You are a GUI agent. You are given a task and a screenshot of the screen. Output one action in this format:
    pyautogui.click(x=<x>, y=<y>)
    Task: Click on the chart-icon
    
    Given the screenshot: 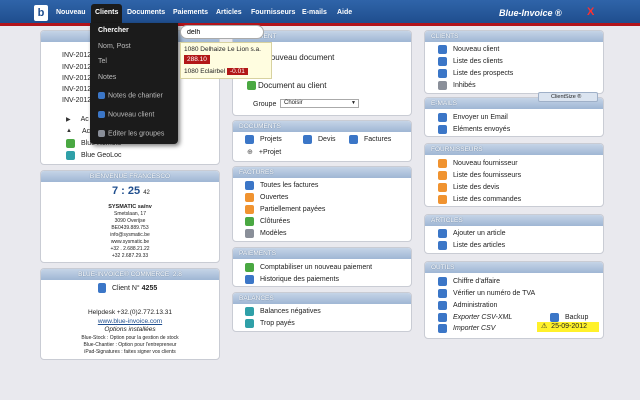 What is the action you would take?
    pyautogui.click(x=442, y=281)
    